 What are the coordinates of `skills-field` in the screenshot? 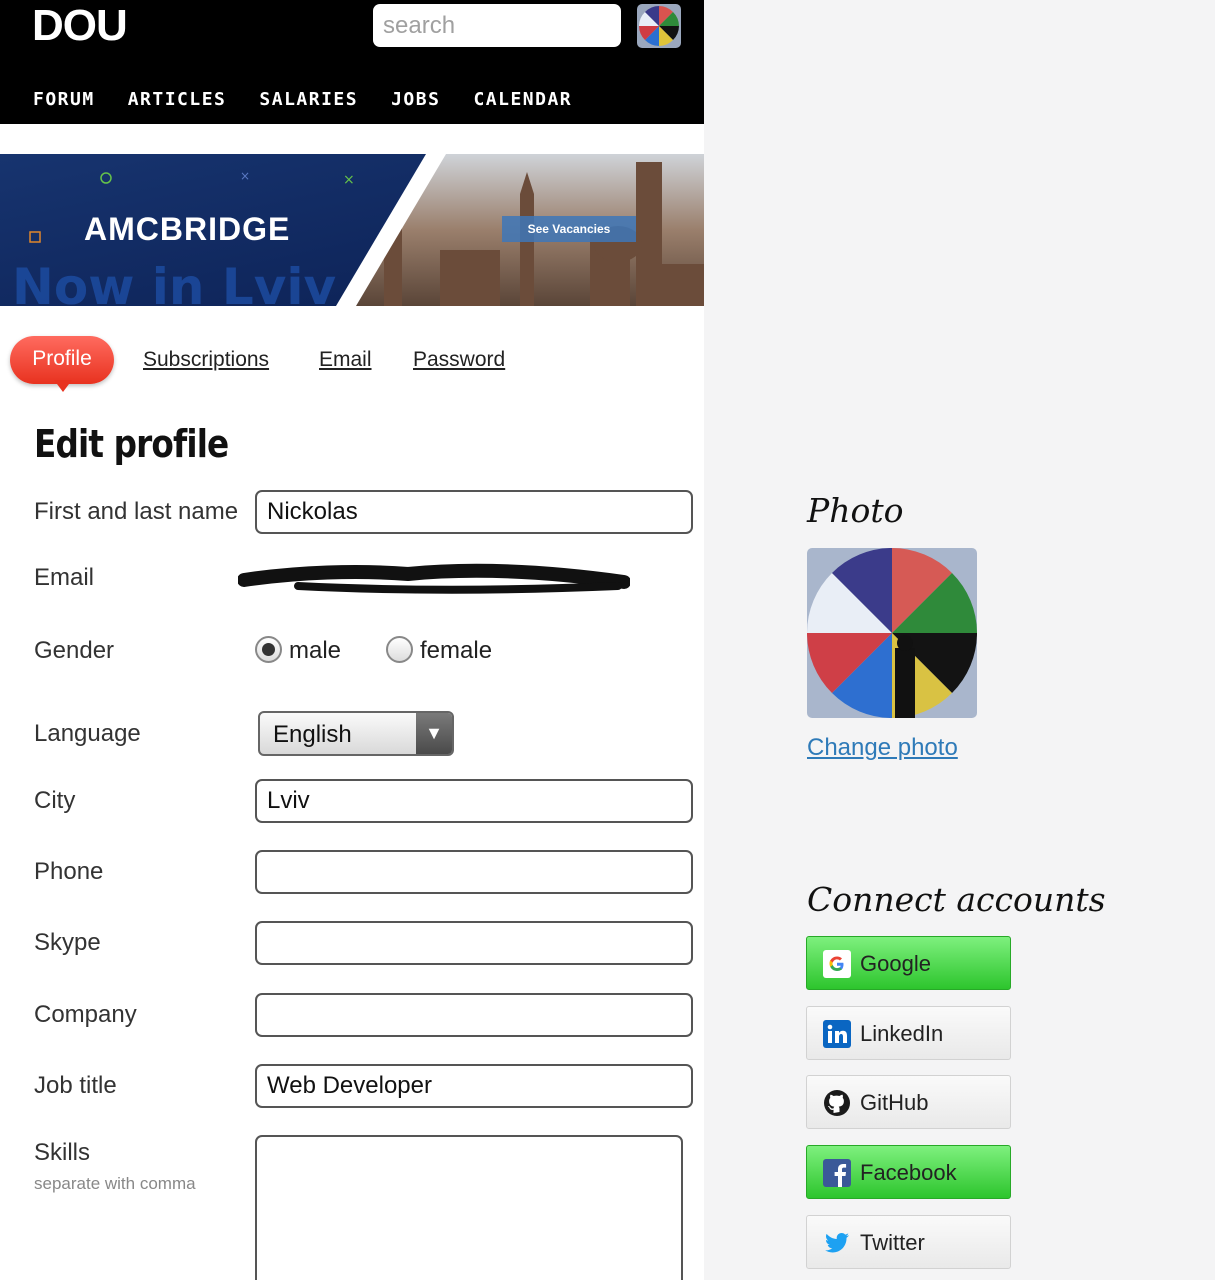 It's located at (469, 1207).